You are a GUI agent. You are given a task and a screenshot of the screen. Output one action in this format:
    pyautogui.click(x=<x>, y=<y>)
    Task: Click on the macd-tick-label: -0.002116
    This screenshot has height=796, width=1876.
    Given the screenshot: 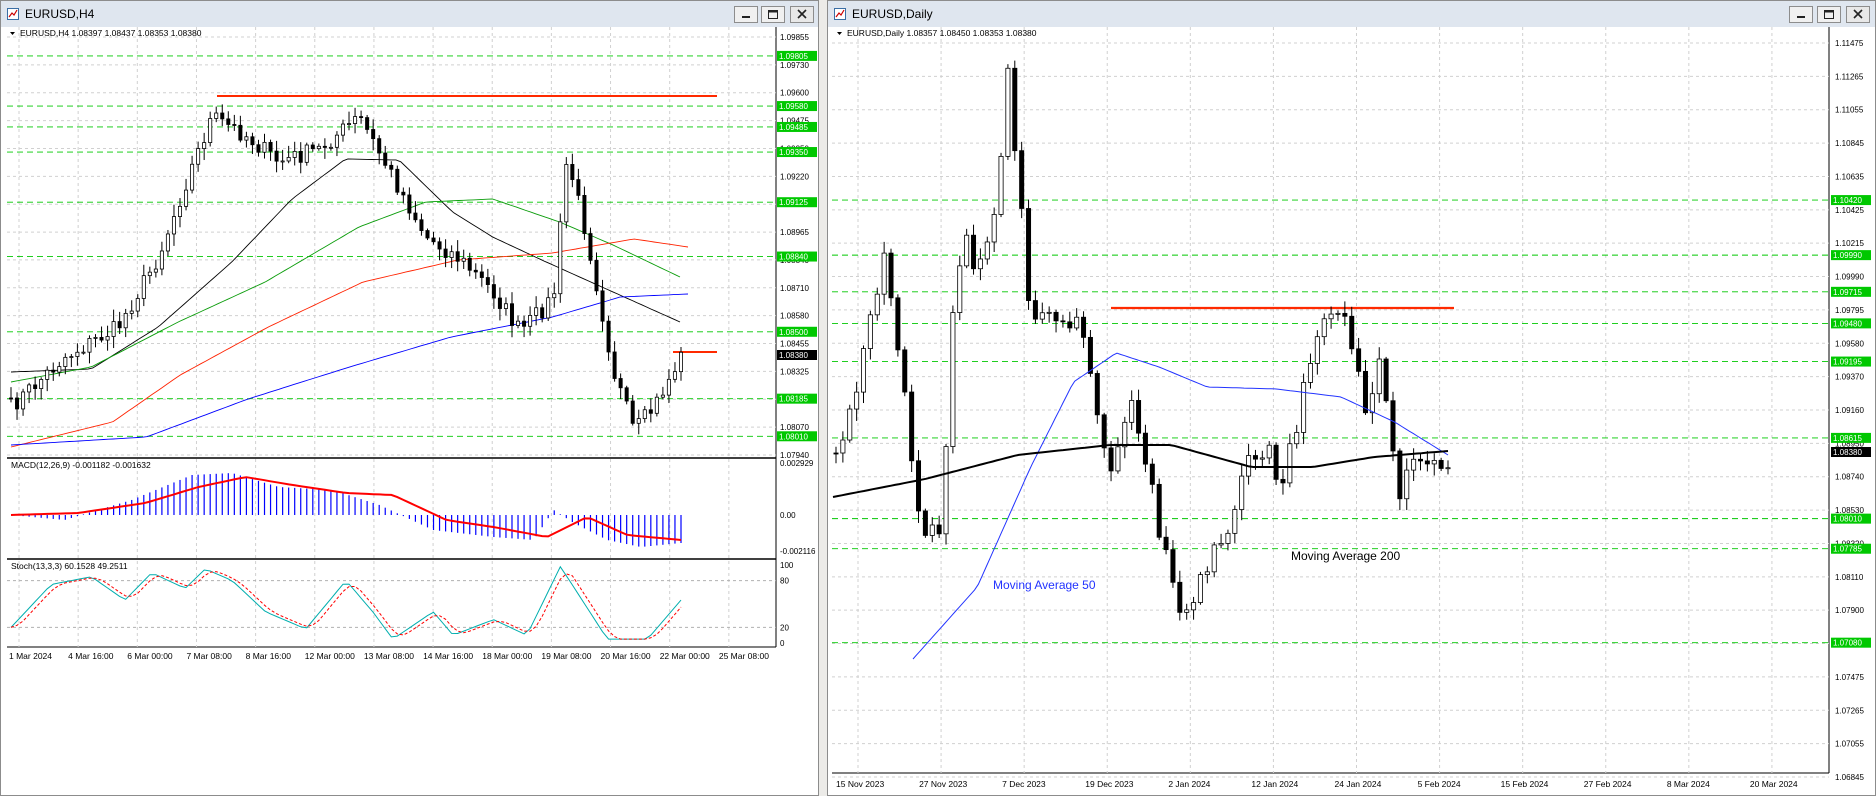 What is the action you would take?
    pyautogui.click(x=798, y=551)
    